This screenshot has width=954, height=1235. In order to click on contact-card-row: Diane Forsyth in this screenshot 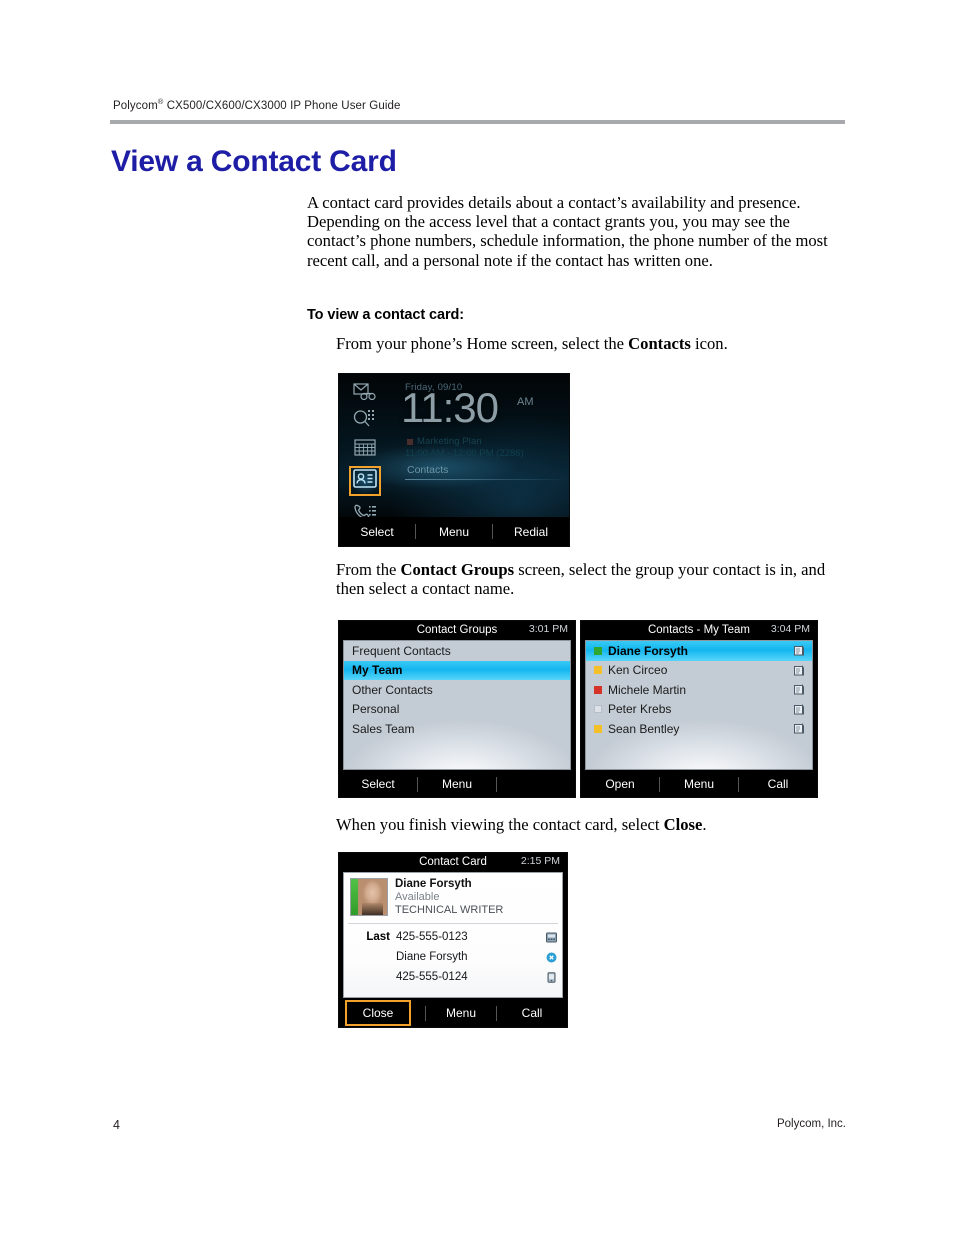, I will do `click(453, 957)`.